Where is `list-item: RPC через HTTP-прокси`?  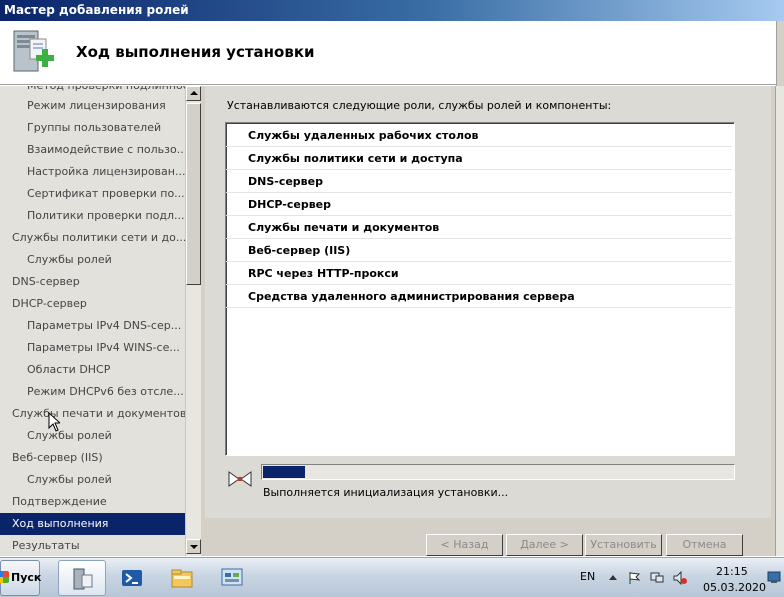
list-item: RPC через HTTP-прокси is located at coordinates (479, 273).